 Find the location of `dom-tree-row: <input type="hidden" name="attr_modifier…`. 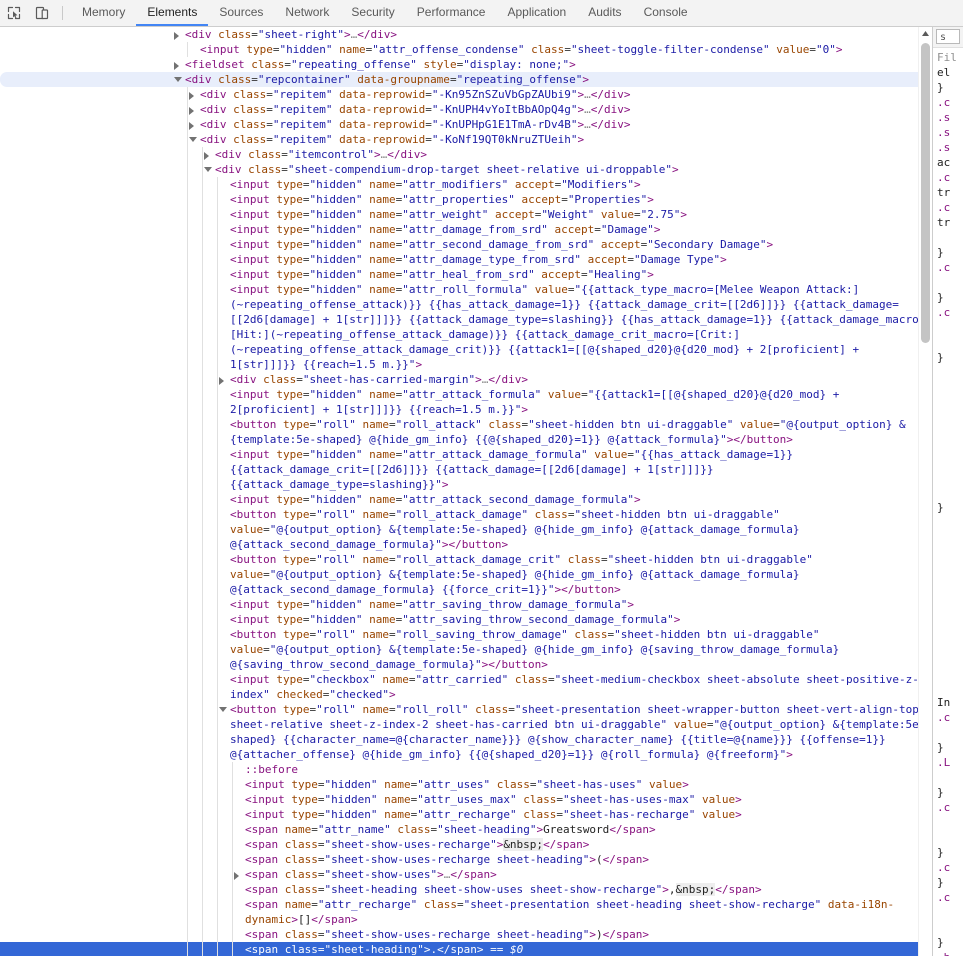

dom-tree-row: <input type="hidden" name="attr_modifier… is located at coordinates (466, 184).